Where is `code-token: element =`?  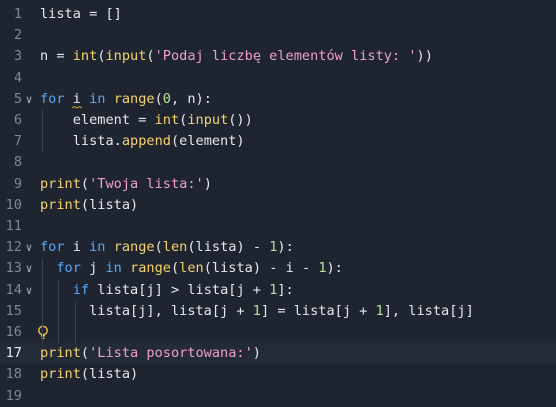 code-token: element = is located at coordinates (97, 120).